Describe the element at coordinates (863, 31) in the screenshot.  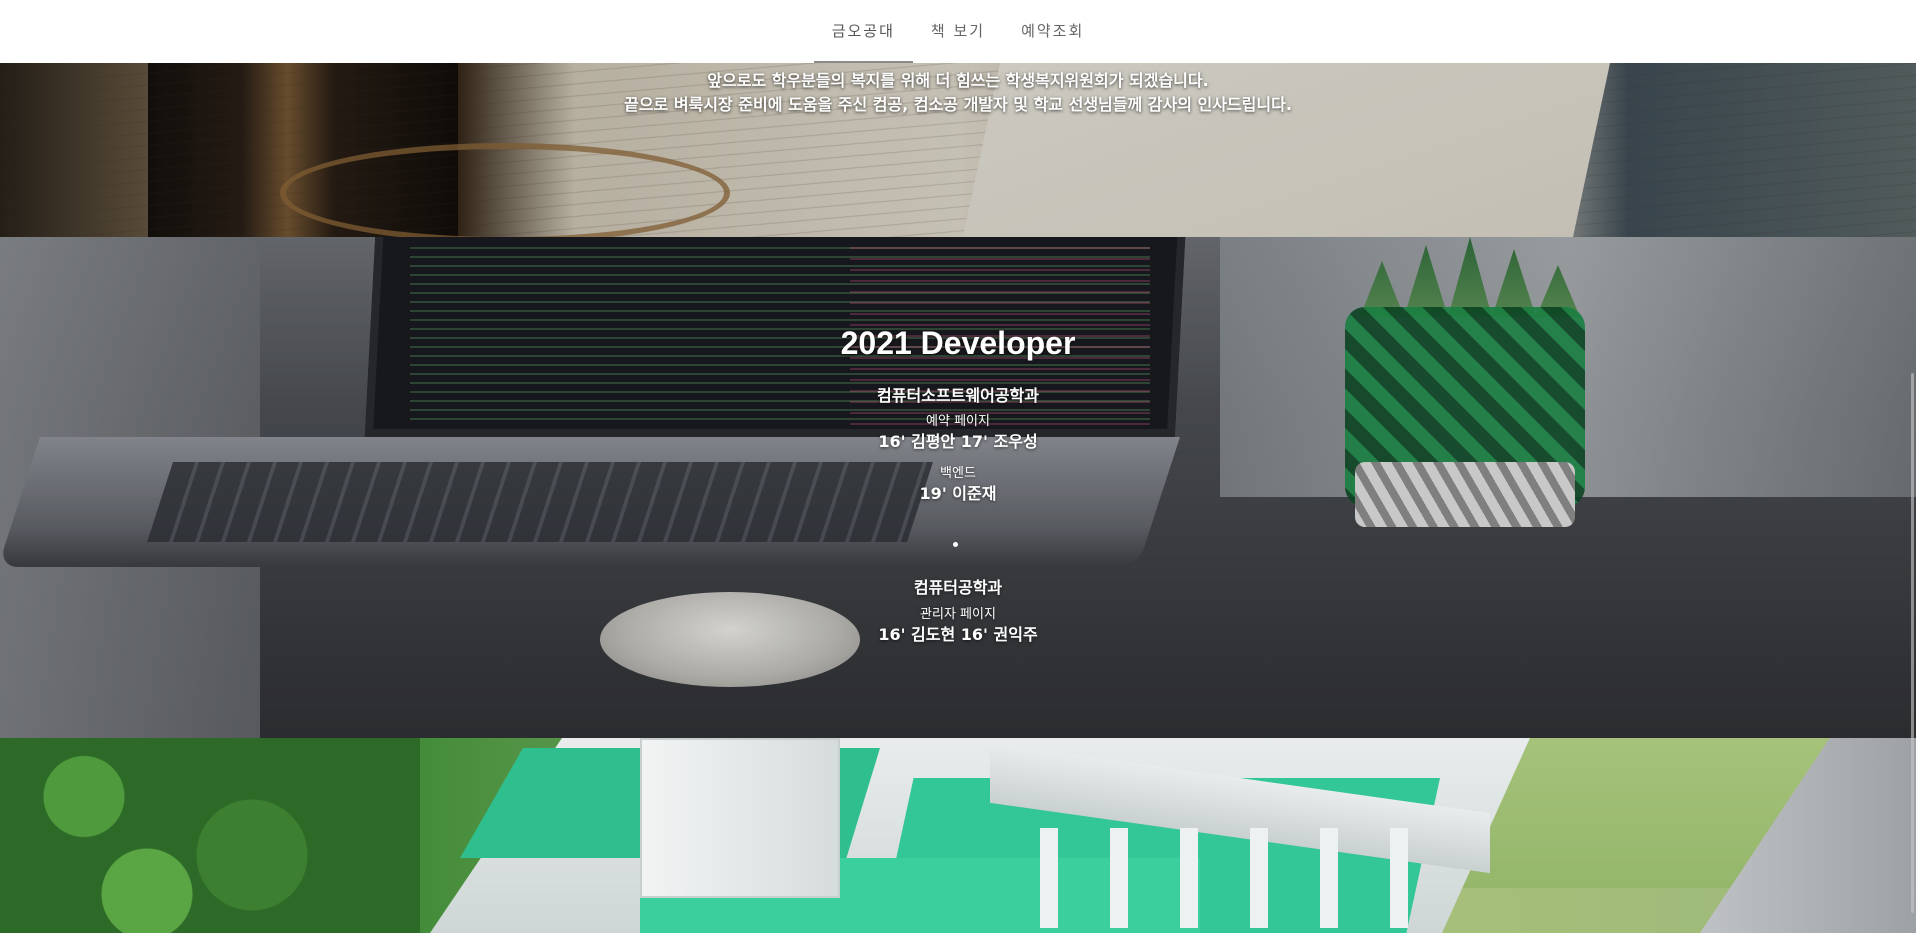
I see `nav-item-kumoh: 금오공대` at that location.